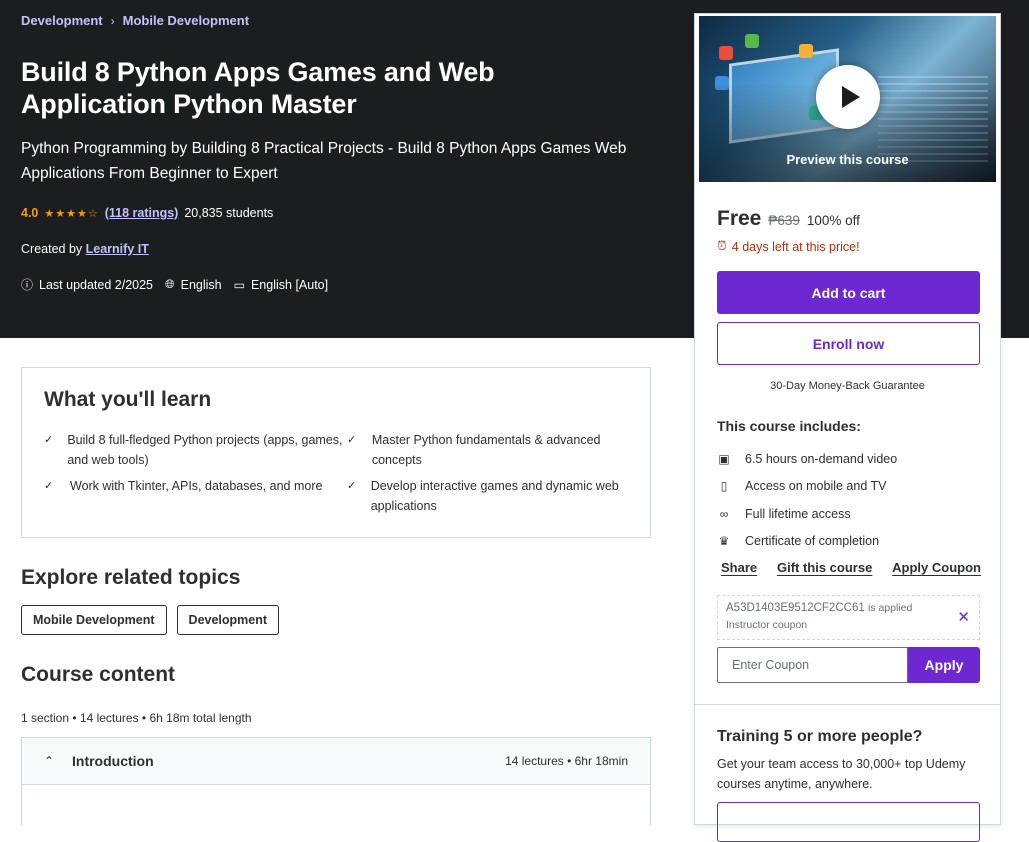  Describe the element at coordinates (848, 343) in the screenshot. I see `enroll-now-button: Enroll now` at that location.